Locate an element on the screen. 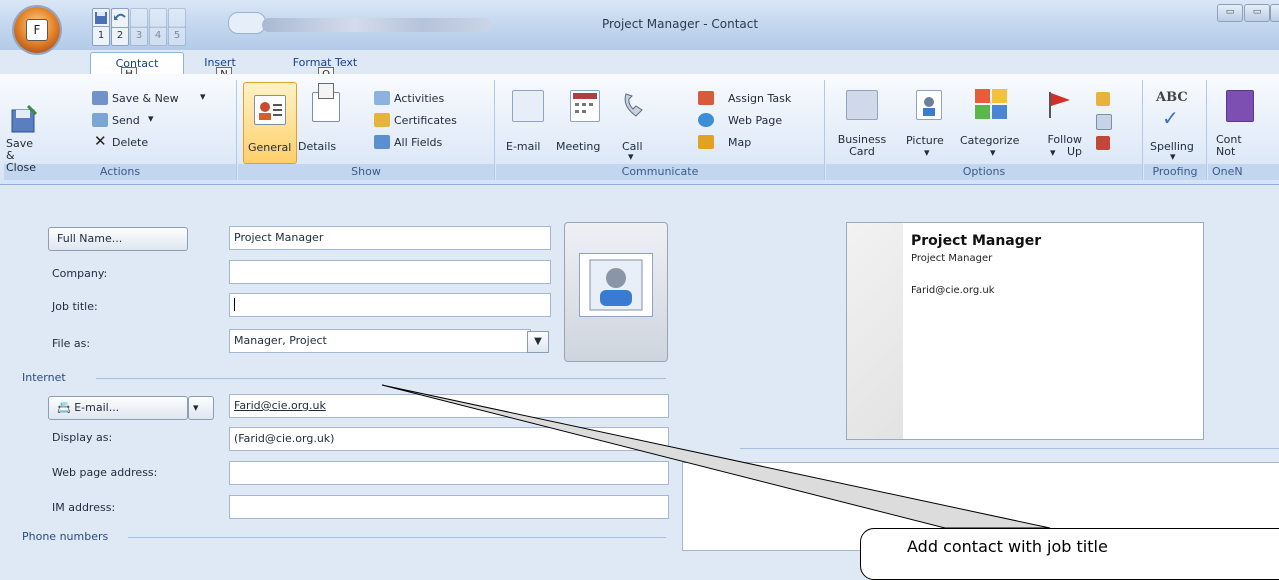 This screenshot has width=1279, height=580. callout-box: Add contact with job title is located at coordinates (1069, 554).